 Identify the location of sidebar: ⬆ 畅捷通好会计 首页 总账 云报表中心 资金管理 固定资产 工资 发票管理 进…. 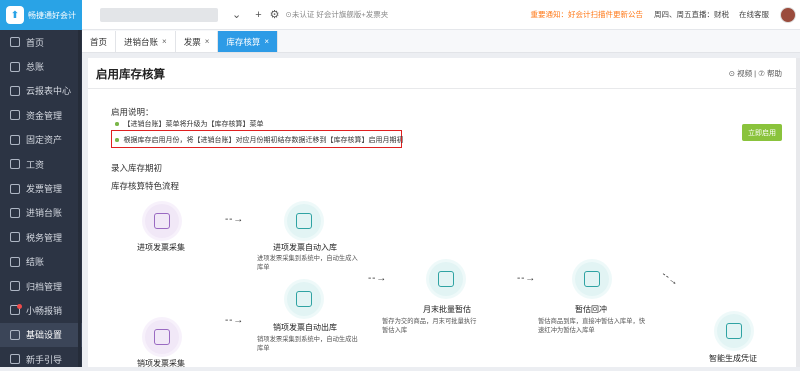
(41, 183).